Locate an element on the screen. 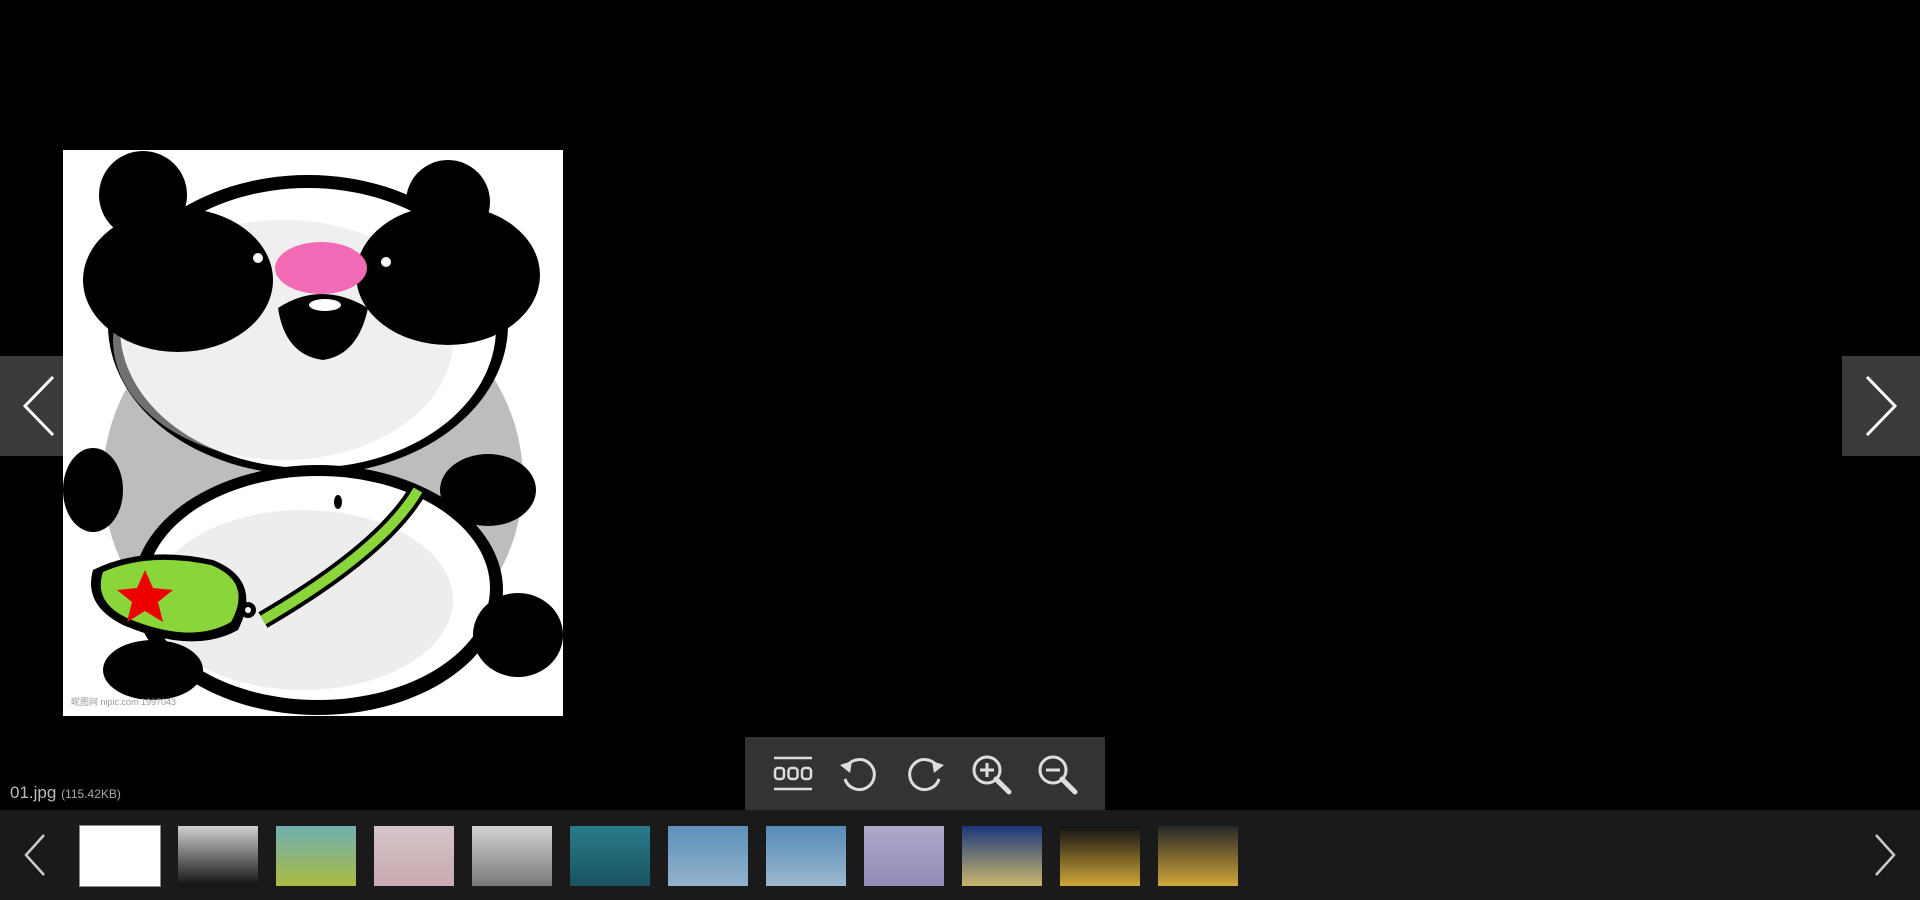  zoom-out-icon is located at coordinates (1058, 775).